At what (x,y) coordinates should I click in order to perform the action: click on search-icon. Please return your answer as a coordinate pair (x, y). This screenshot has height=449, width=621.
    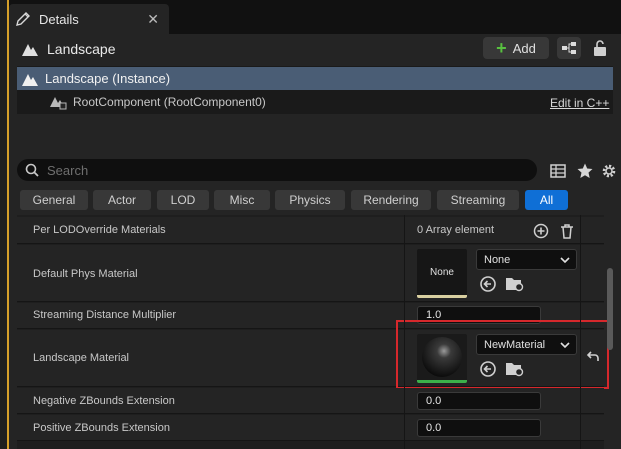
    Looking at the image, I should click on (32, 170).